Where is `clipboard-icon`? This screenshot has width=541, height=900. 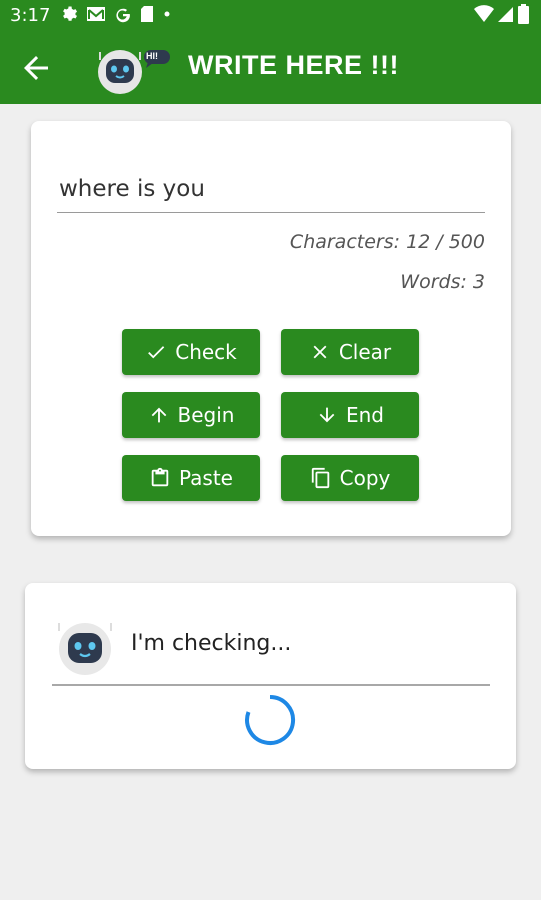
clipboard-icon is located at coordinates (160, 477).